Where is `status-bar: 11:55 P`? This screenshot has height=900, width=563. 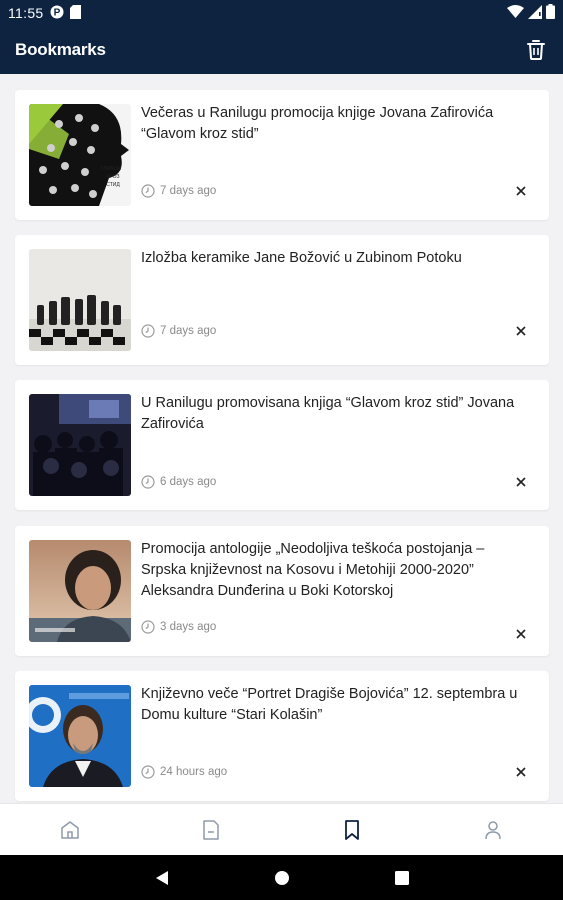 status-bar: 11:55 P is located at coordinates (281, 13).